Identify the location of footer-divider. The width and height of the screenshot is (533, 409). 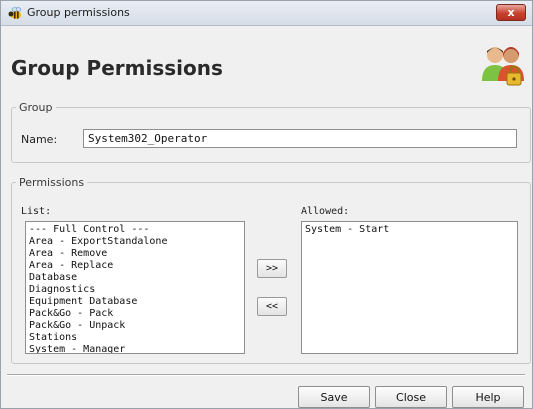
(266, 375).